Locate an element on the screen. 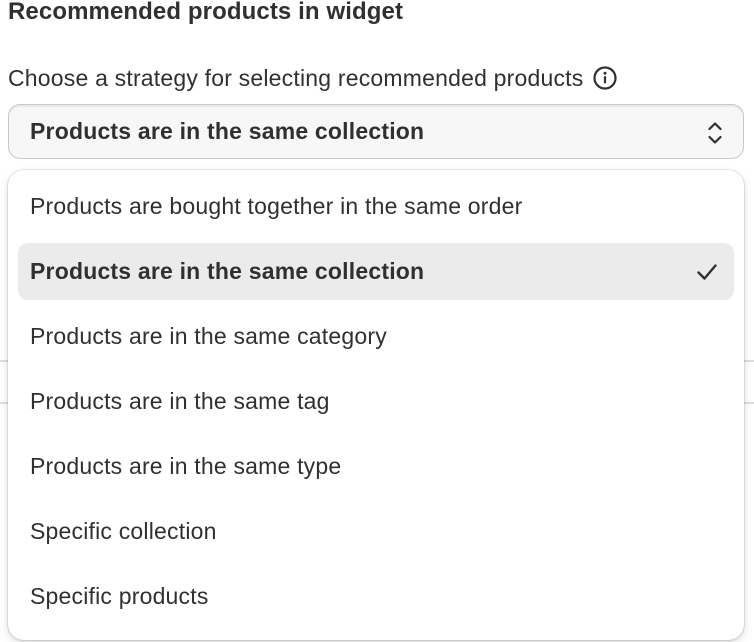 The height and width of the screenshot is (642, 754). checkmark-icon is located at coordinates (707, 271).